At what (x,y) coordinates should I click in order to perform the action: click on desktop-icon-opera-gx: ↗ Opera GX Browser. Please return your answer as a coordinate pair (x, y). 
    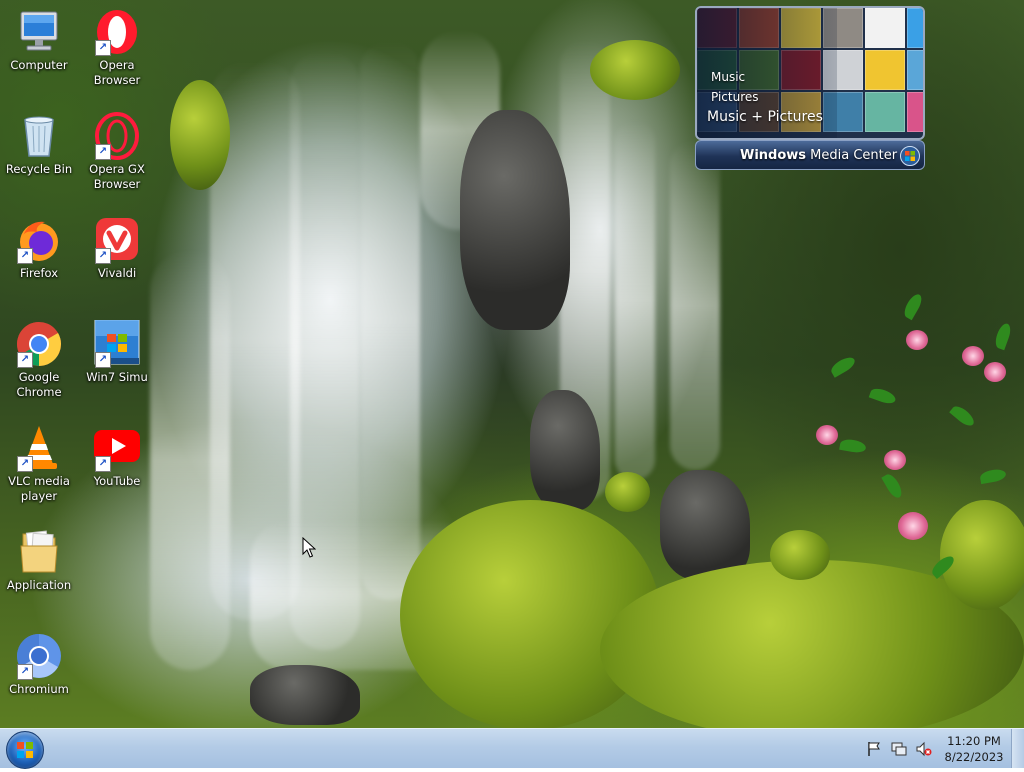
    Looking at the image, I should click on (117, 152).